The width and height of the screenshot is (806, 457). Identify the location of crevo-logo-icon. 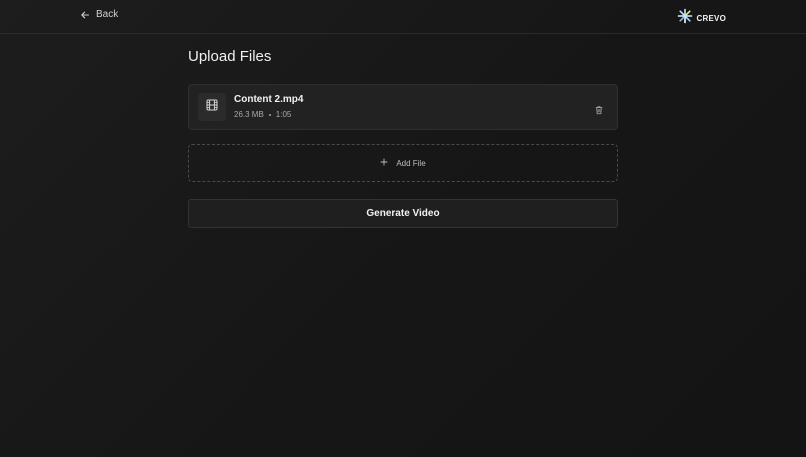
(685, 18).